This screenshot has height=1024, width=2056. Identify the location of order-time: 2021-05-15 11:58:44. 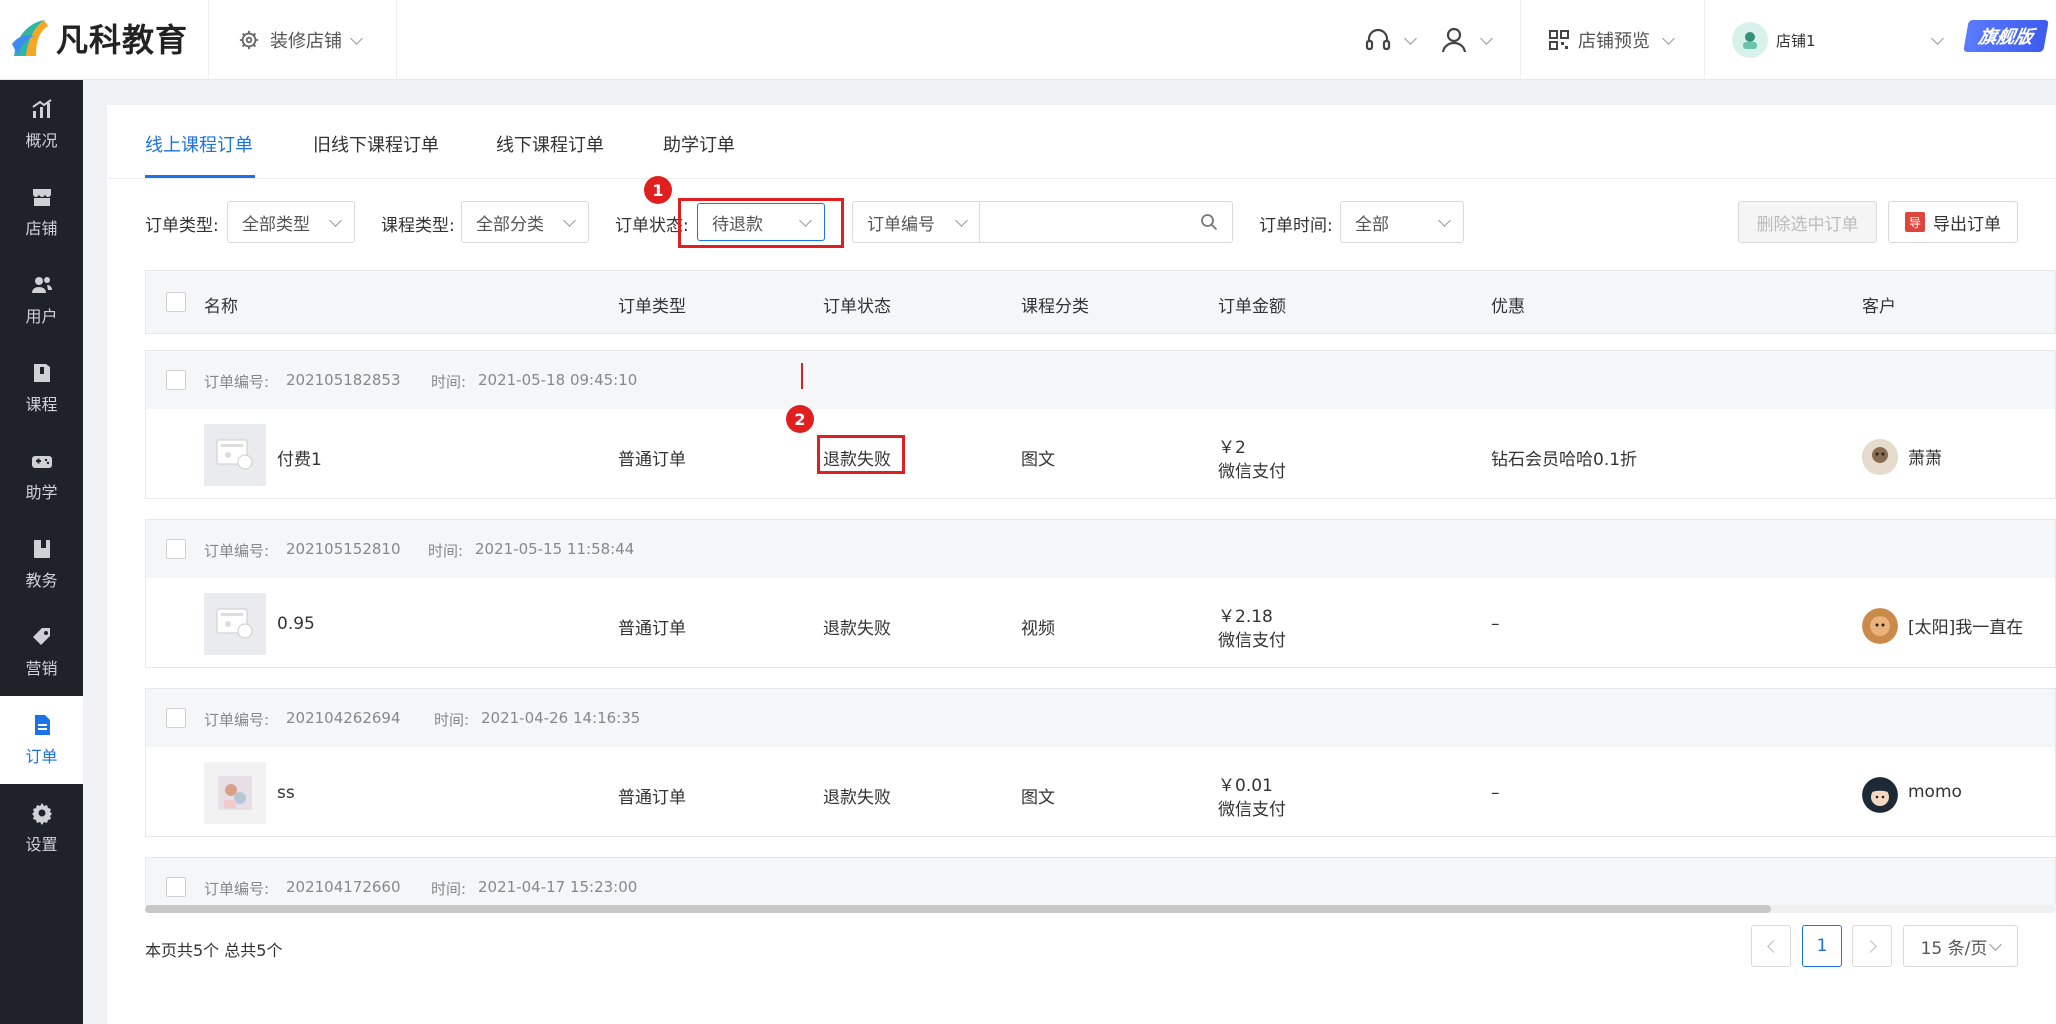
(555, 549).